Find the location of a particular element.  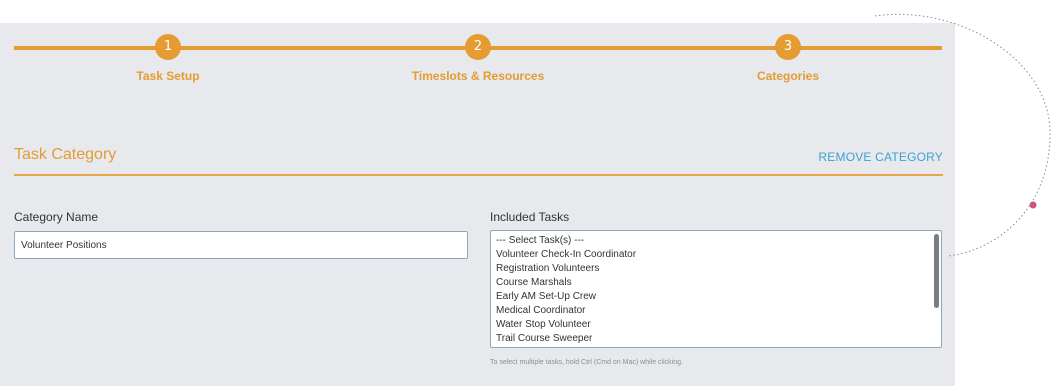

section-title: Task Category is located at coordinates (65, 154).